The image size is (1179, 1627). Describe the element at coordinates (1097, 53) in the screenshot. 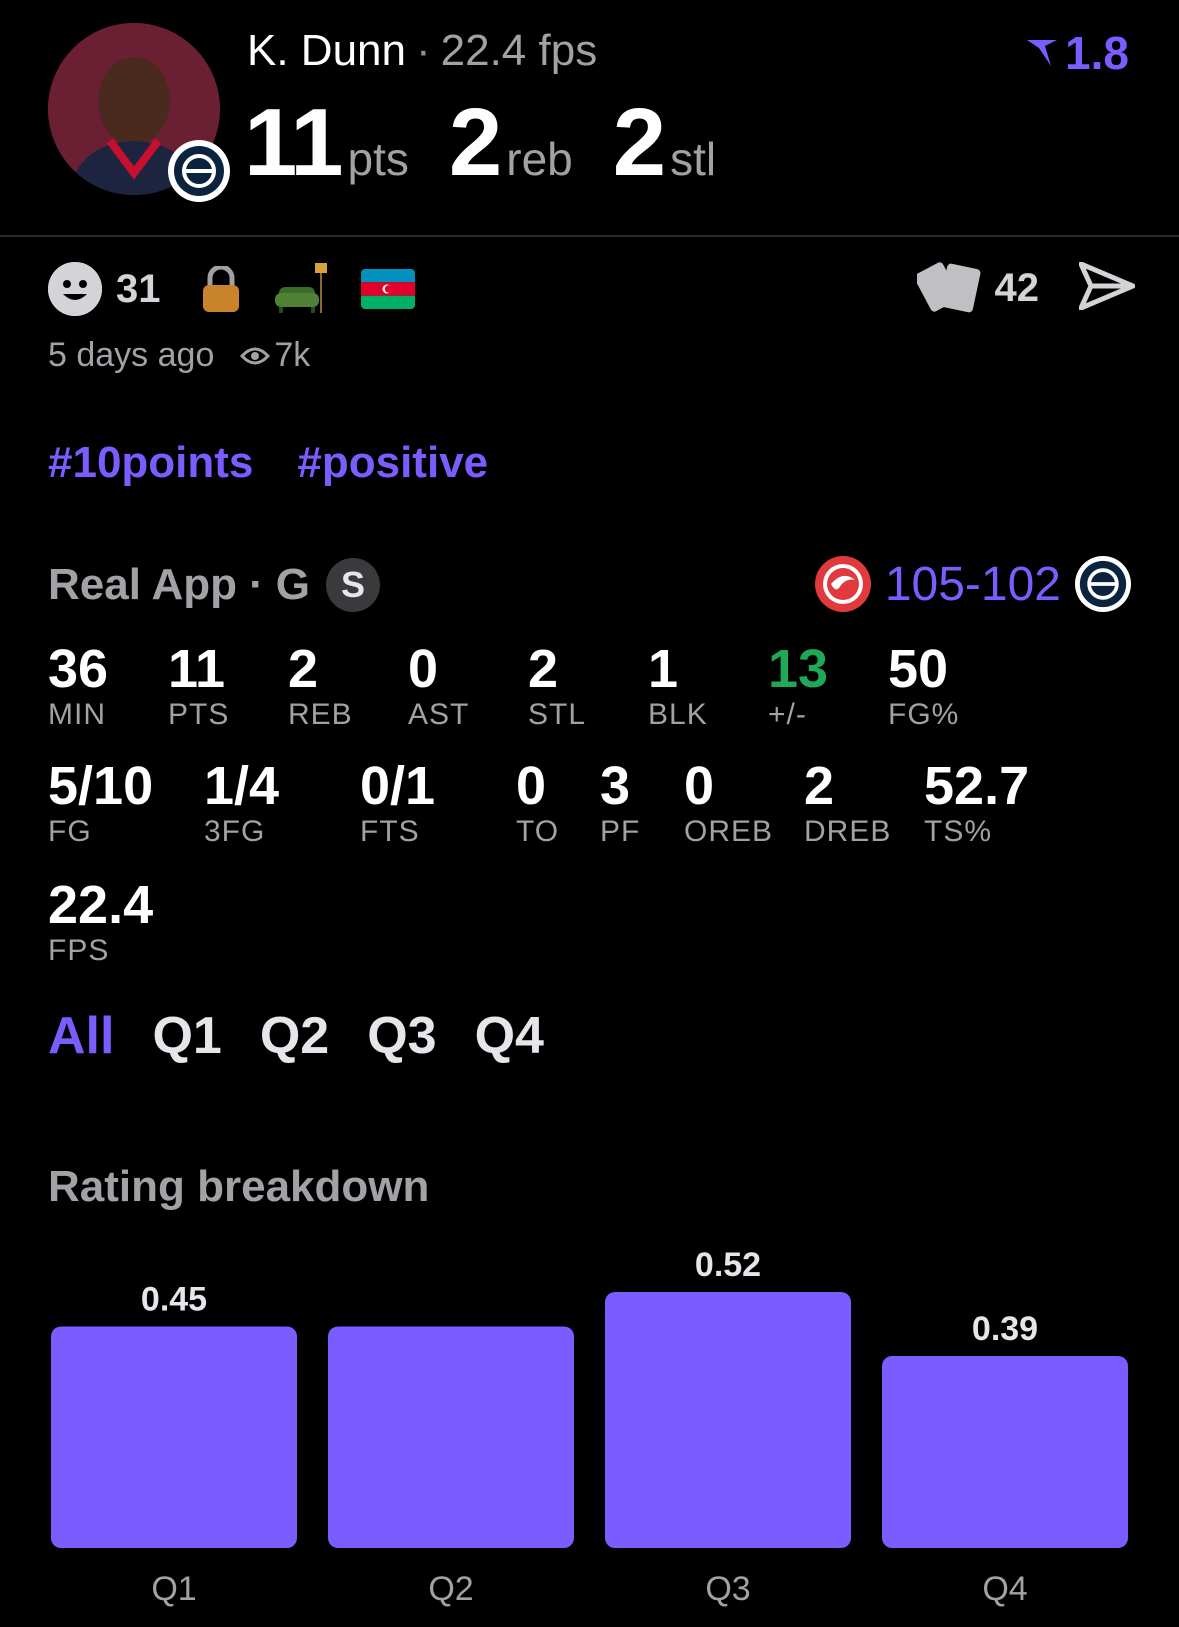

I see `rating-value: 1.8` at that location.